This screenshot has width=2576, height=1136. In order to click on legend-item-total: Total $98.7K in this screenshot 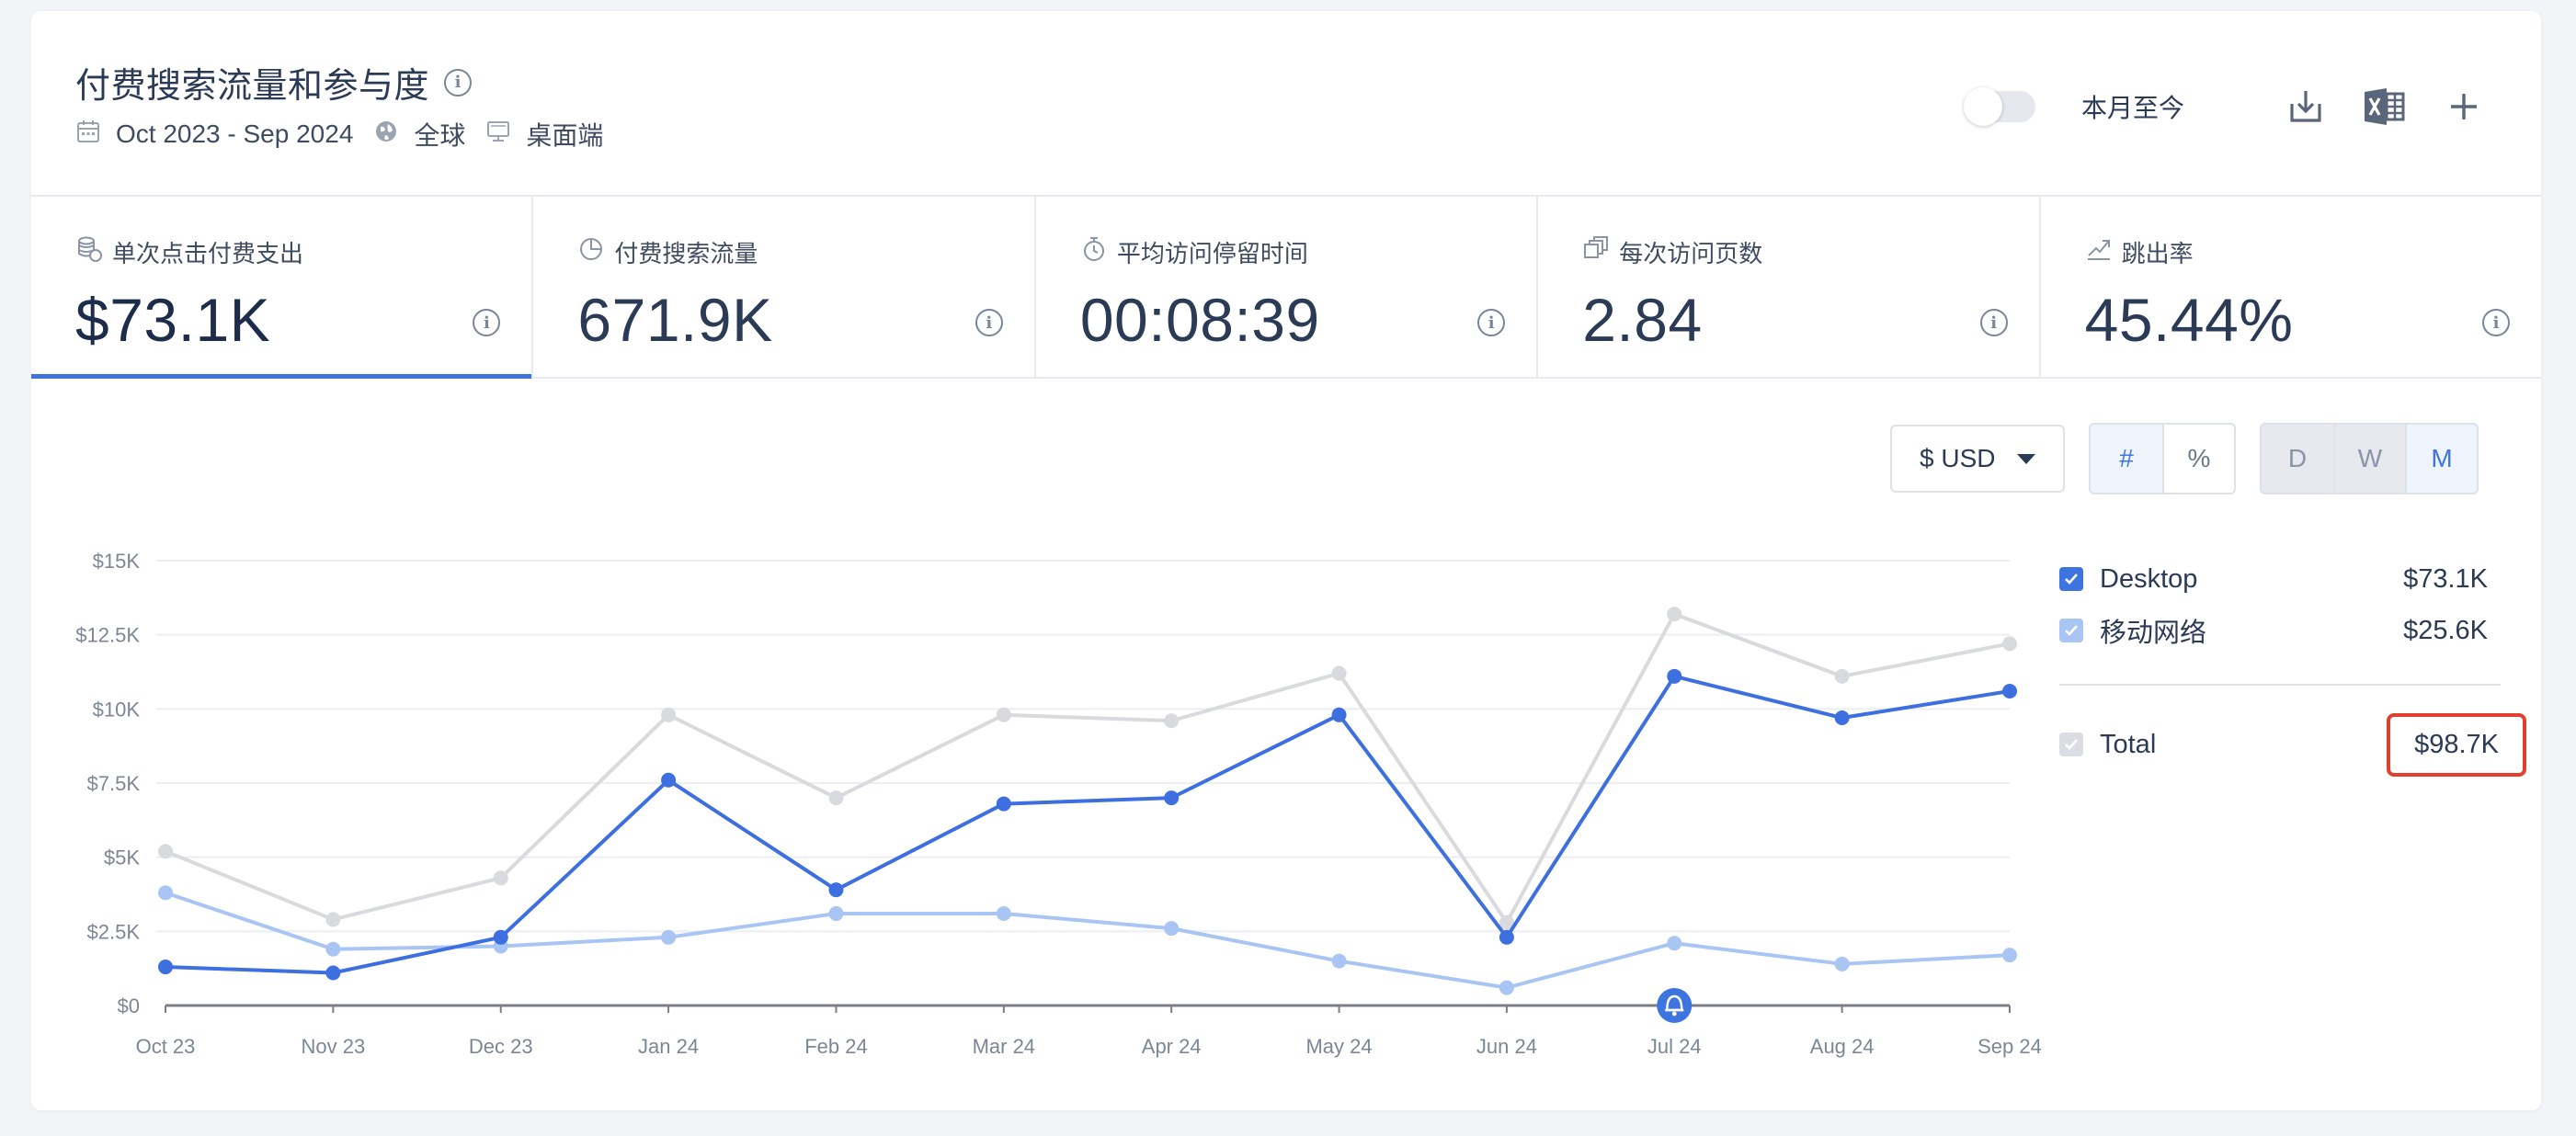, I will do `click(2292, 744)`.